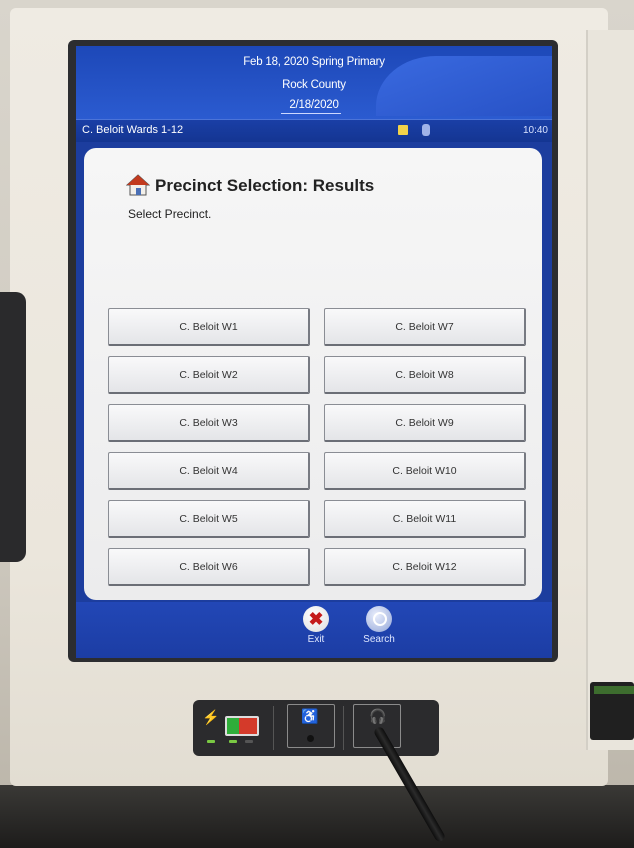  What do you see at coordinates (314, 105) in the screenshot?
I see `election-date: 2/18/2020` at bounding box center [314, 105].